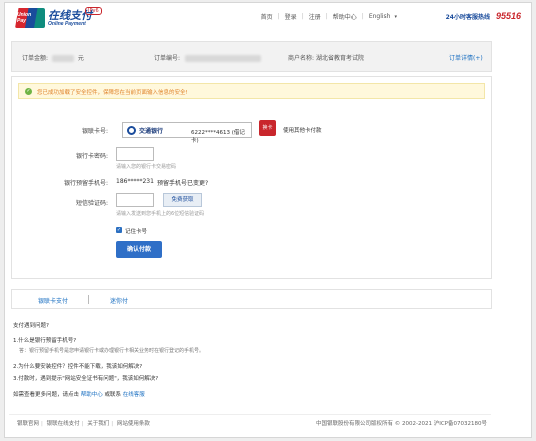 This screenshot has height=441, width=536. I want to click on top-nav: 首页 | 登录 | 注册 | 帮助中心 | English ▾, so click(329, 16).